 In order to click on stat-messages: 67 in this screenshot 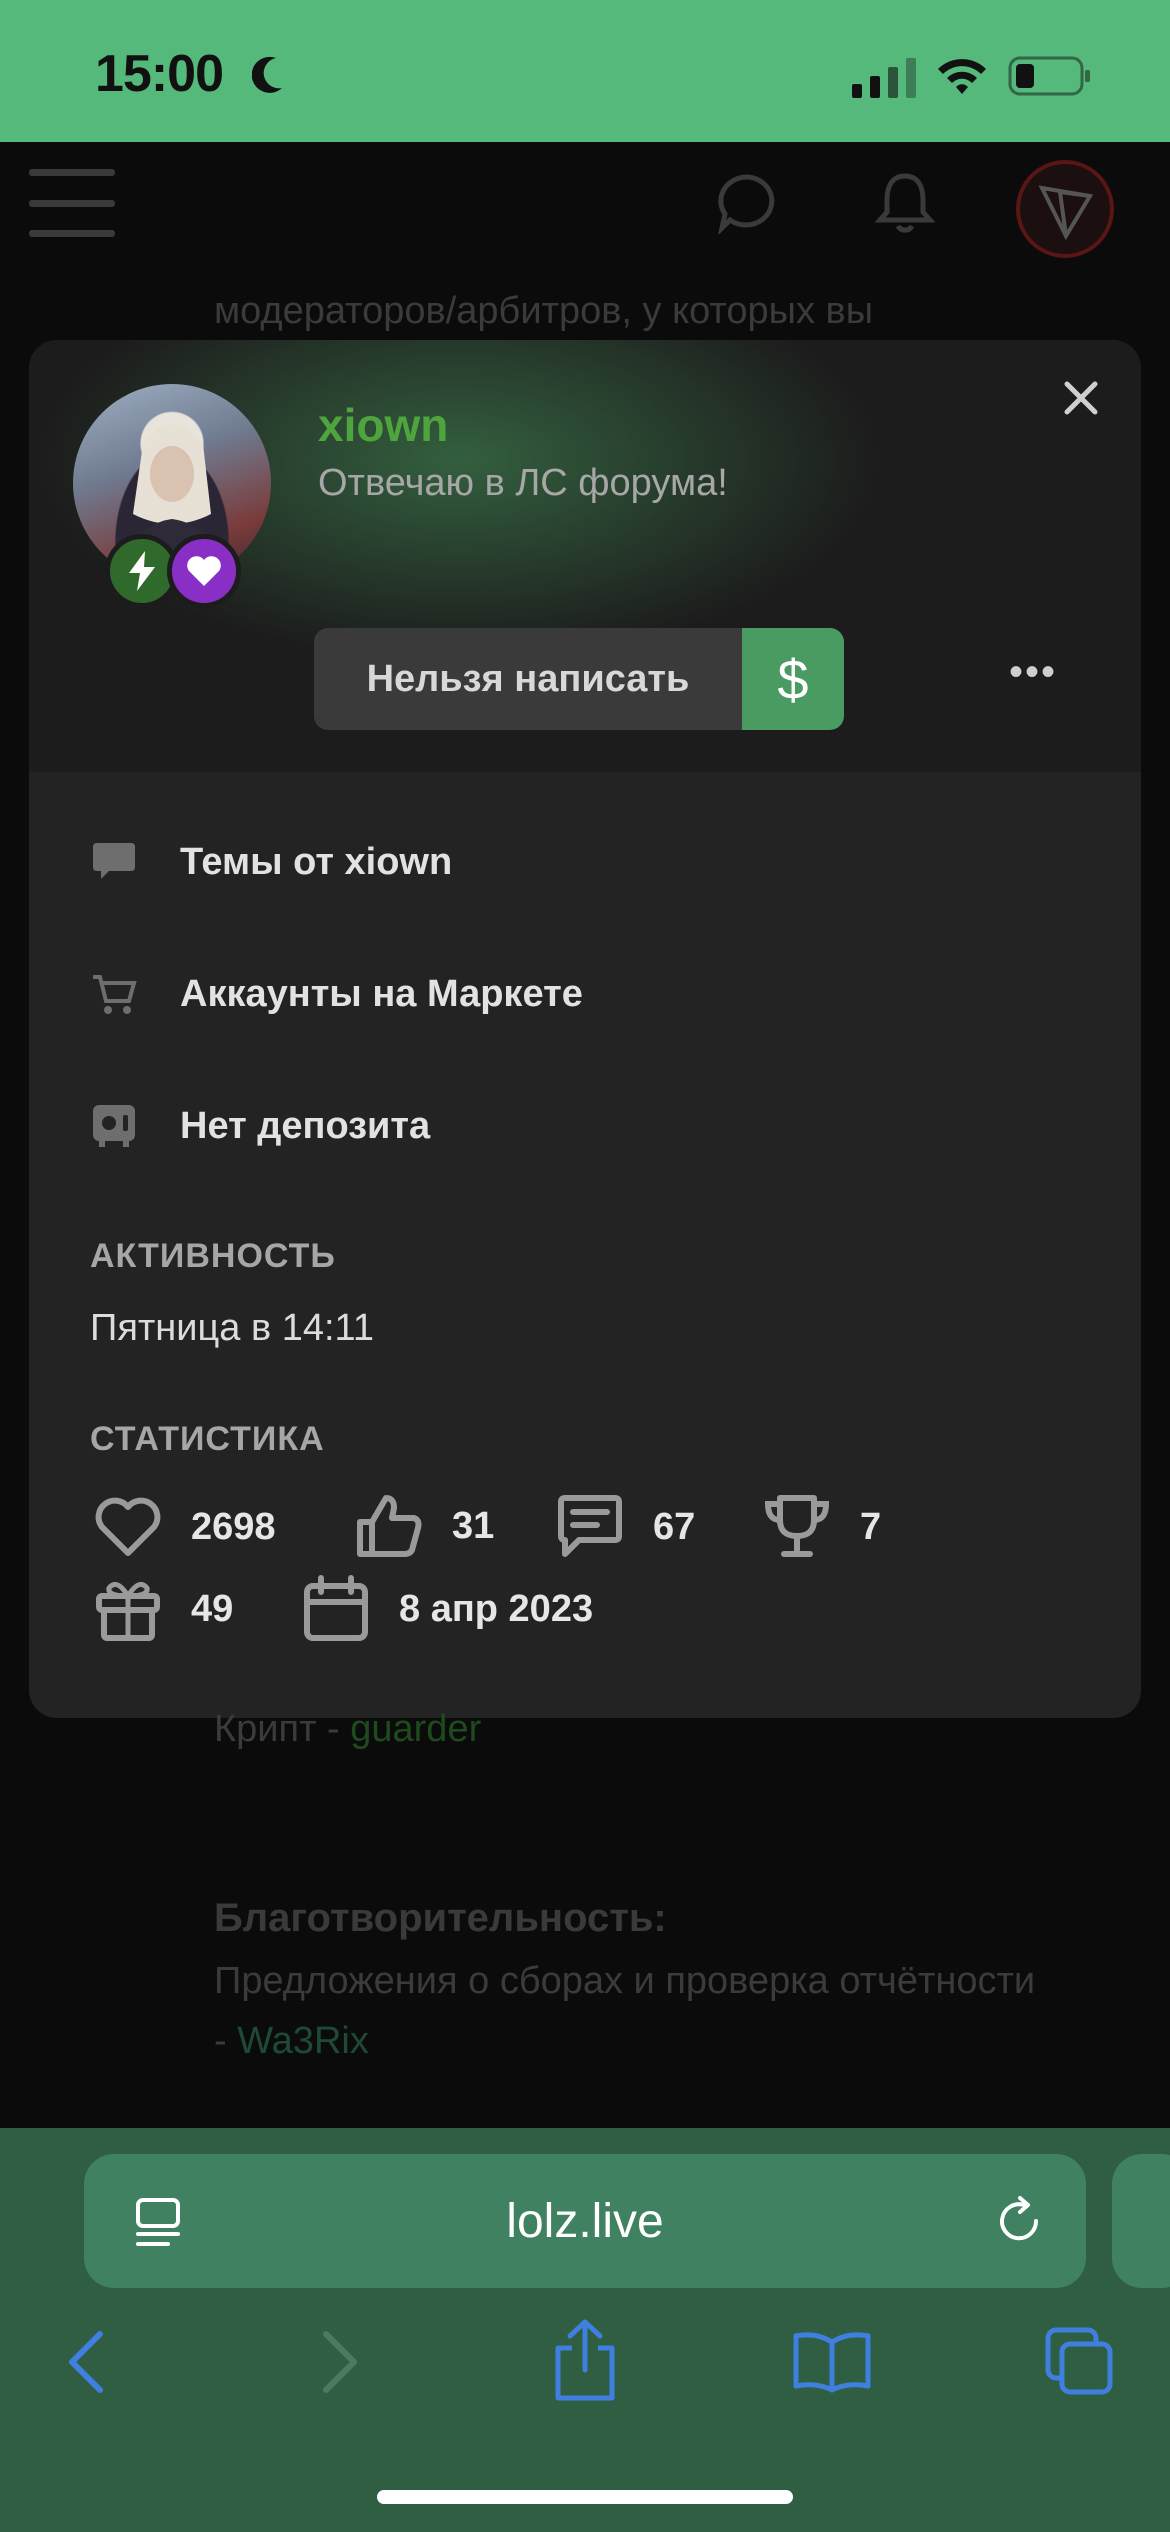, I will do `click(625, 1527)`.